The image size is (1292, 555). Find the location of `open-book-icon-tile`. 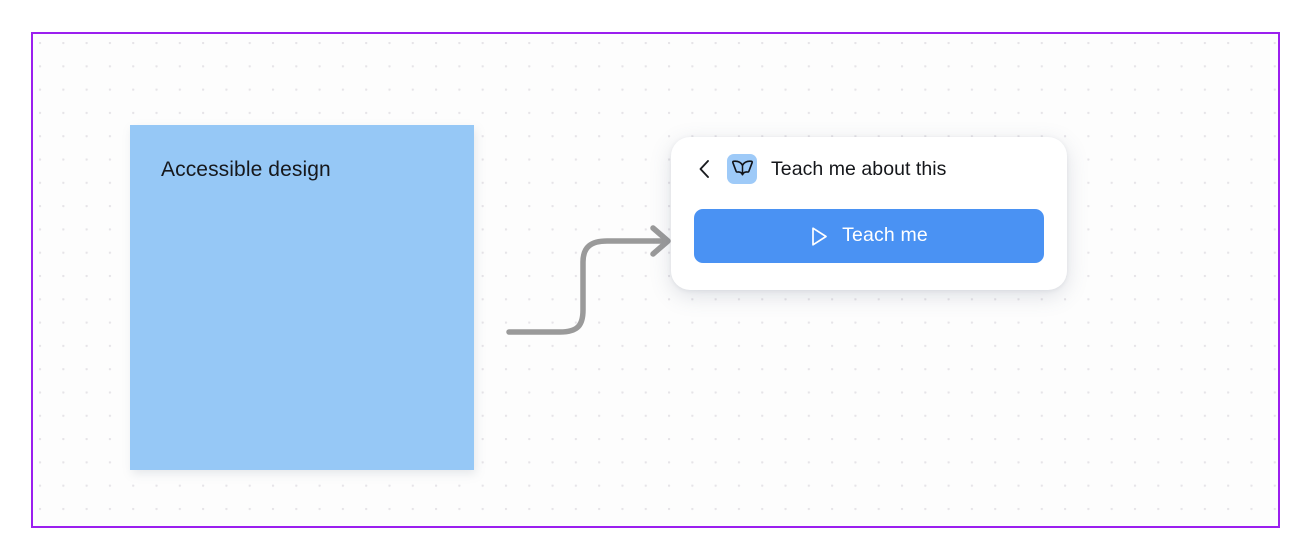

open-book-icon-tile is located at coordinates (742, 169).